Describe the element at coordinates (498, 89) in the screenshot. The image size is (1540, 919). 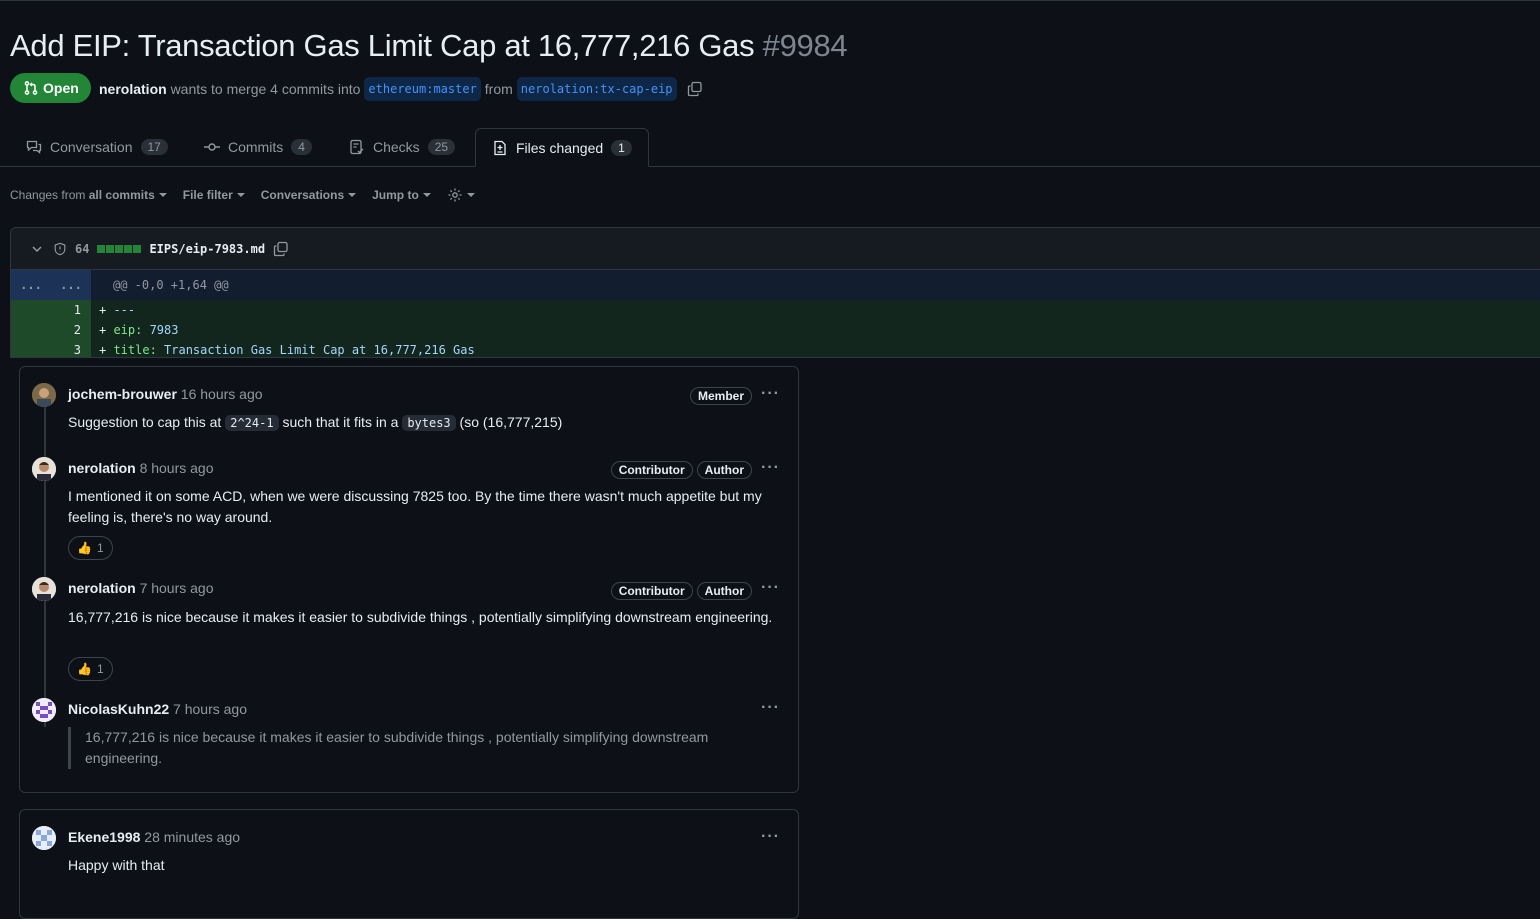
I see `from-text: from` at that location.